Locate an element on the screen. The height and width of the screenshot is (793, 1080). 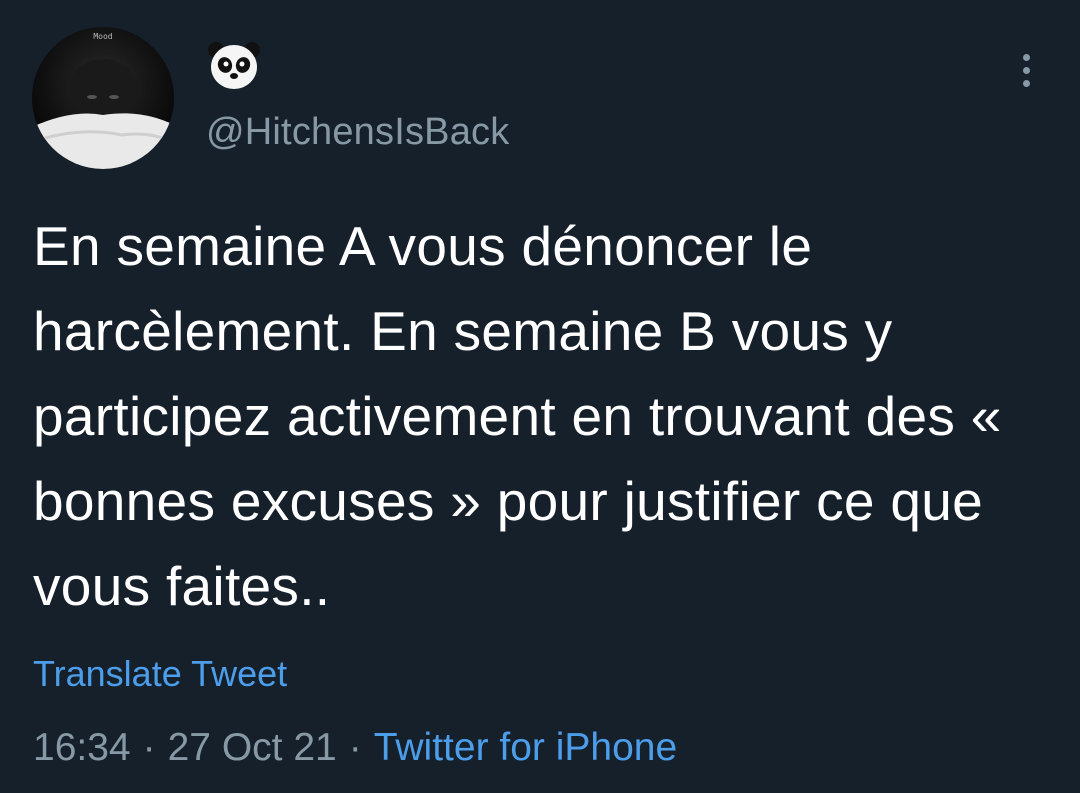
avatar-image: Mood is located at coordinates (103, 98).